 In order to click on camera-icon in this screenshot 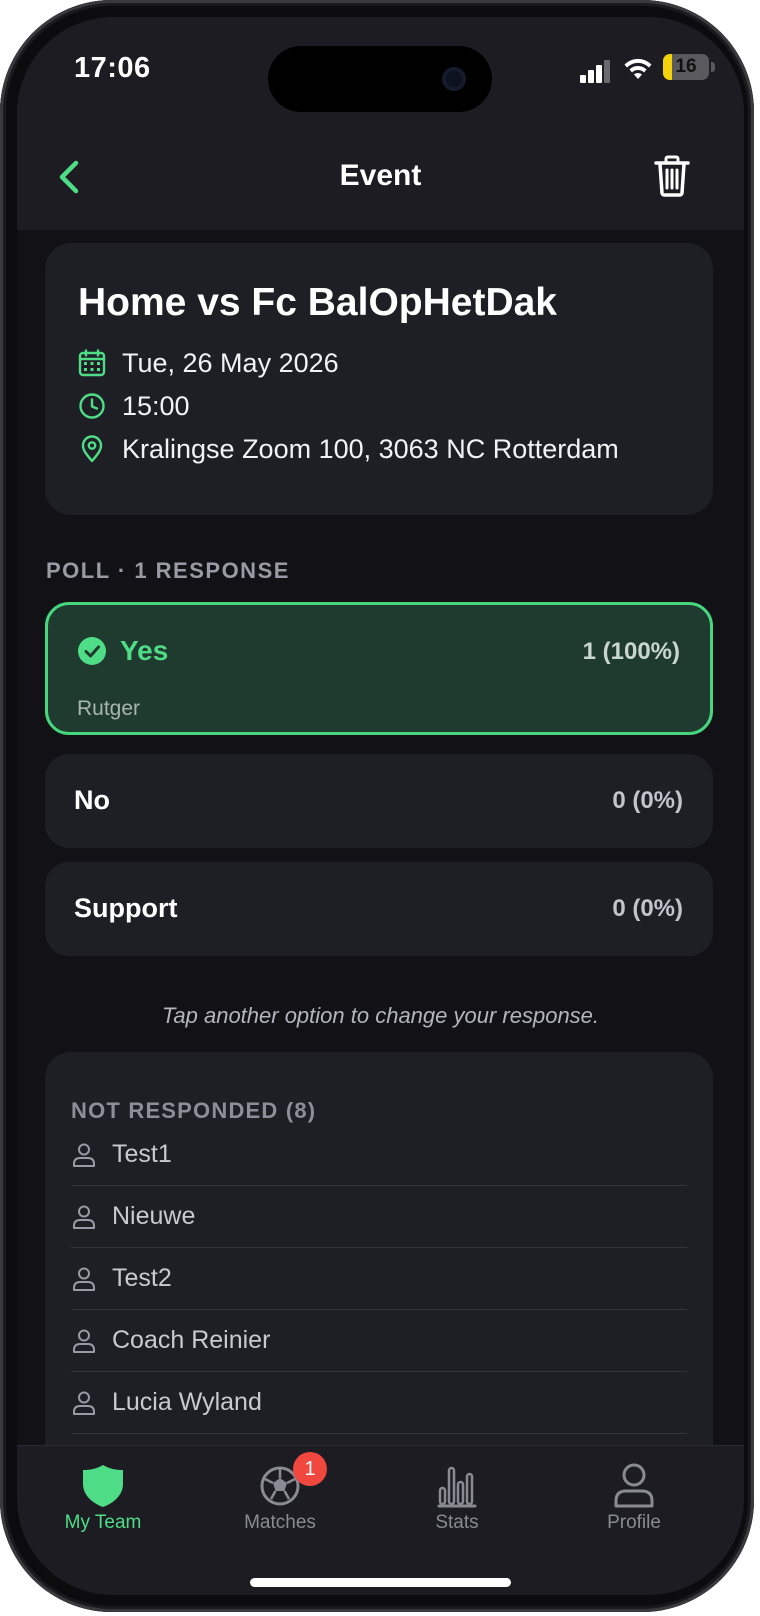, I will do `click(454, 79)`.